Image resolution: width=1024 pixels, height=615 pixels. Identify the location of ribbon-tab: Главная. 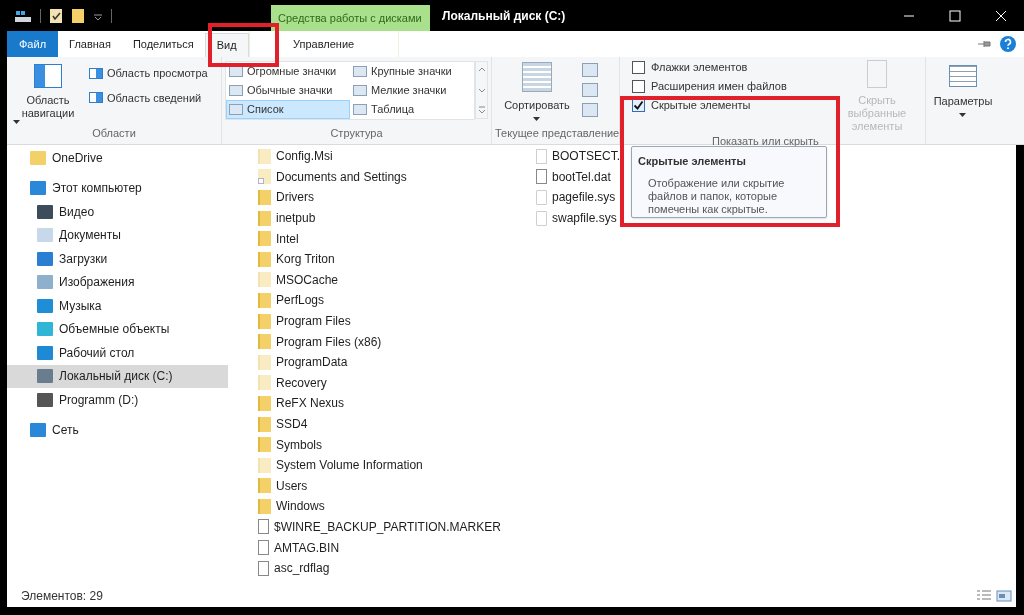
(90, 44).